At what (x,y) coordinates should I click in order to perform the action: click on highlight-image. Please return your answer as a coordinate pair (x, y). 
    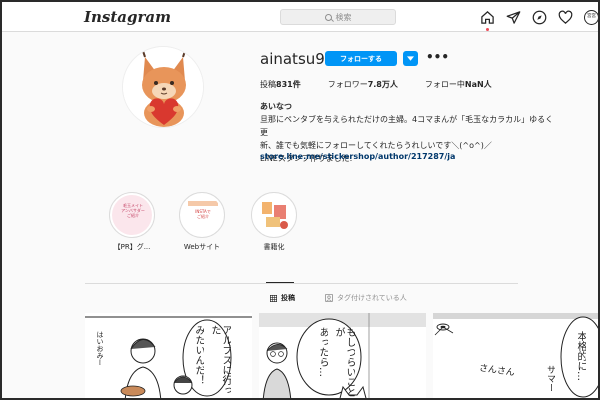
    Looking at the image, I should click on (274, 215).